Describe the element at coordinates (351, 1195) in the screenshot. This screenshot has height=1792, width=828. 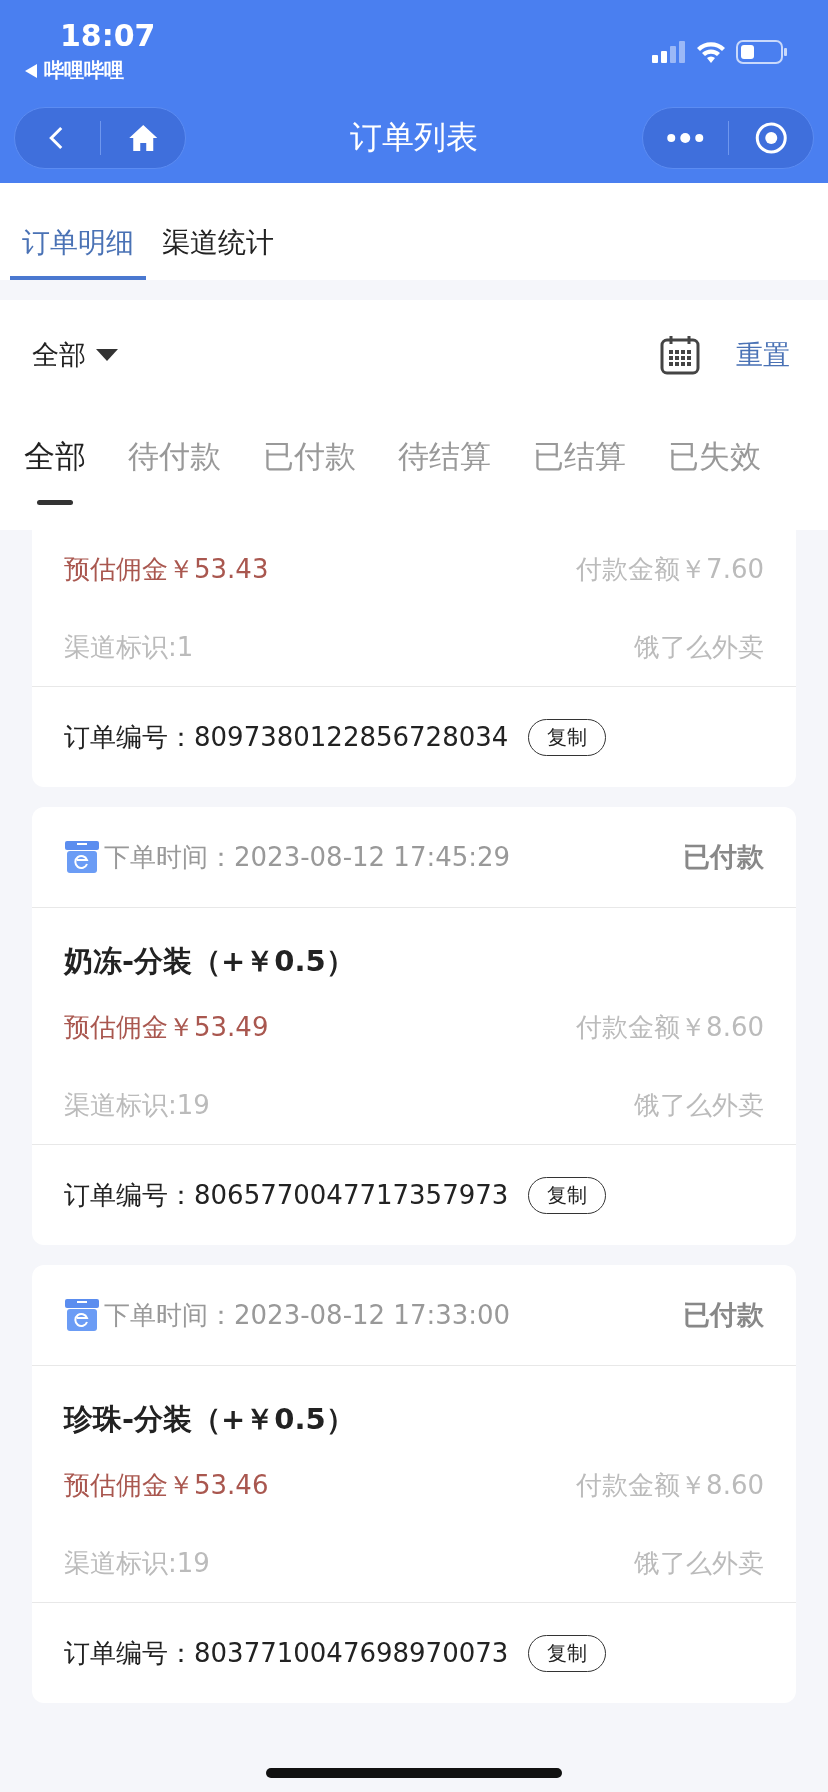
I see `order-number: 8065770047717357973` at that location.